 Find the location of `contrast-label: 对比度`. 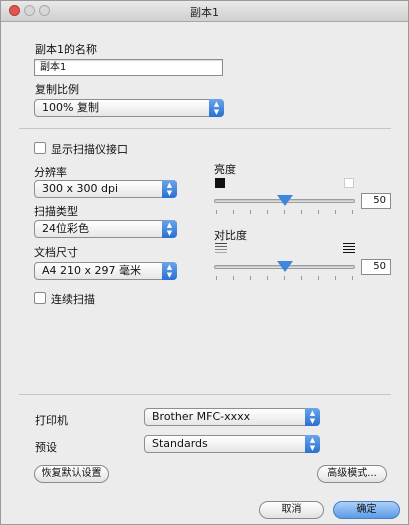

contrast-label: 对比度 is located at coordinates (230, 235).